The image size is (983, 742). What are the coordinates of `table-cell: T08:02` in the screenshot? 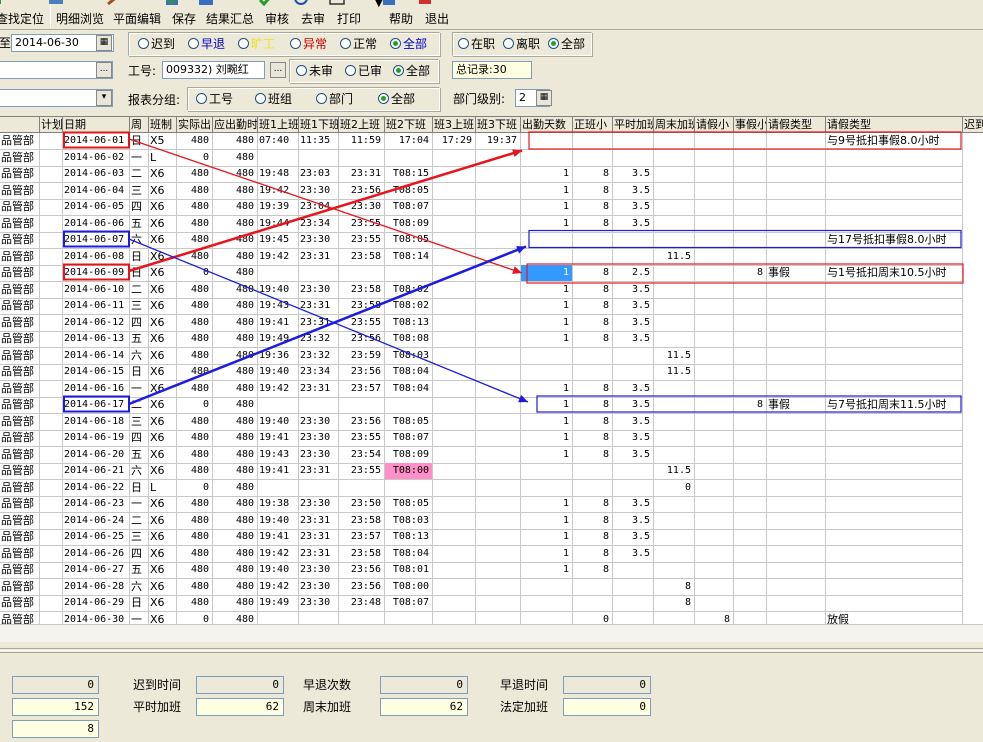 It's located at (409, 290).